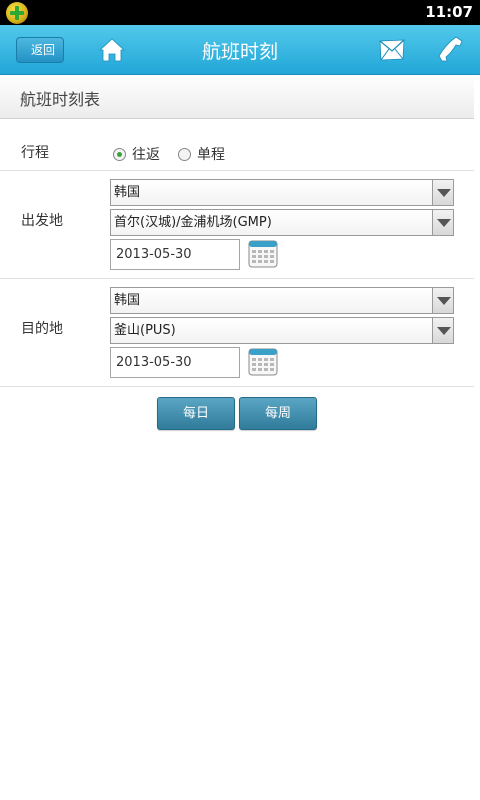 The height and width of the screenshot is (800, 480). I want to click on destination-country-value: 韩国, so click(127, 300).